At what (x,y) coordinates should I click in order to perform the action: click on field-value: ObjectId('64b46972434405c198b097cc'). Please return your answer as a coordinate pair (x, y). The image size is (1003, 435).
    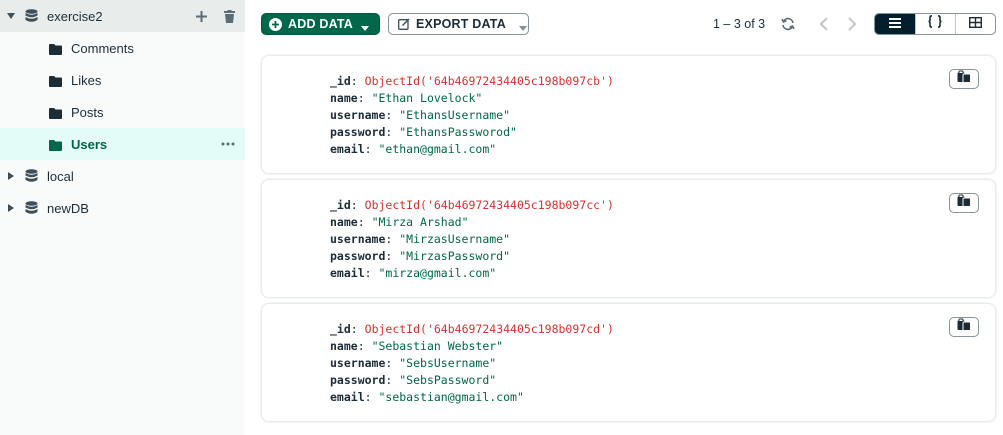
    Looking at the image, I should click on (489, 205).